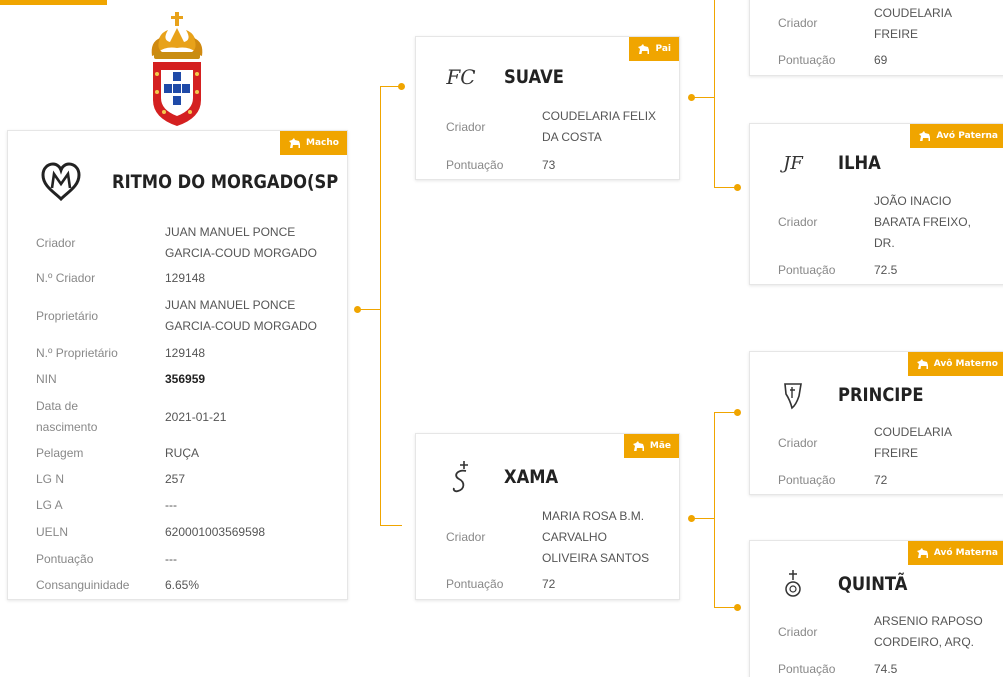  Describe the element at coordinates (703, 97) in the screenshot. I see `connector-sire-stub` at that location.